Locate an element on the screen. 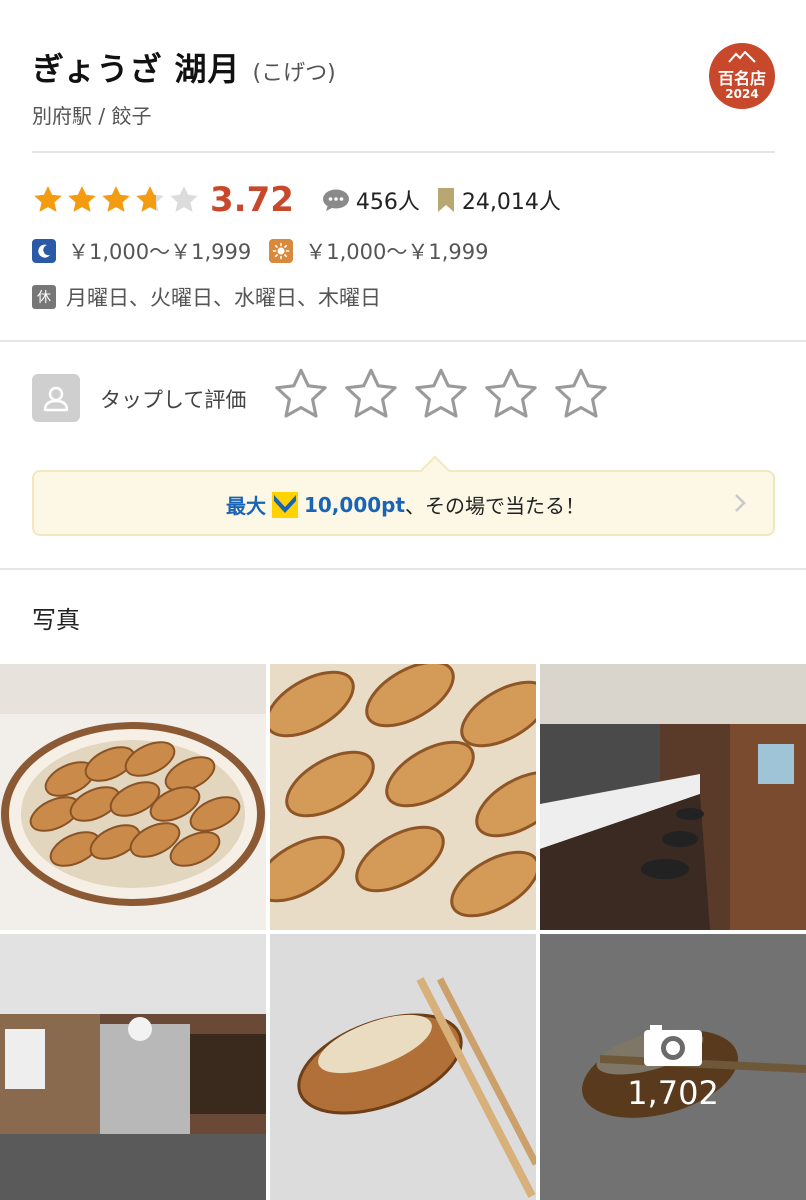  divider is located at coordinates (403, 152).